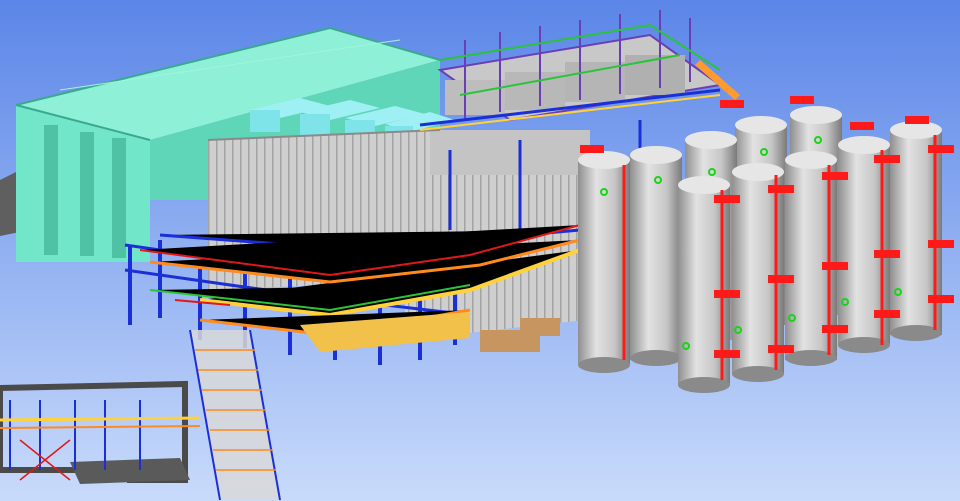  Describe the element at coordinates (604, 262) in the screenshot. I see `tank` at that location.